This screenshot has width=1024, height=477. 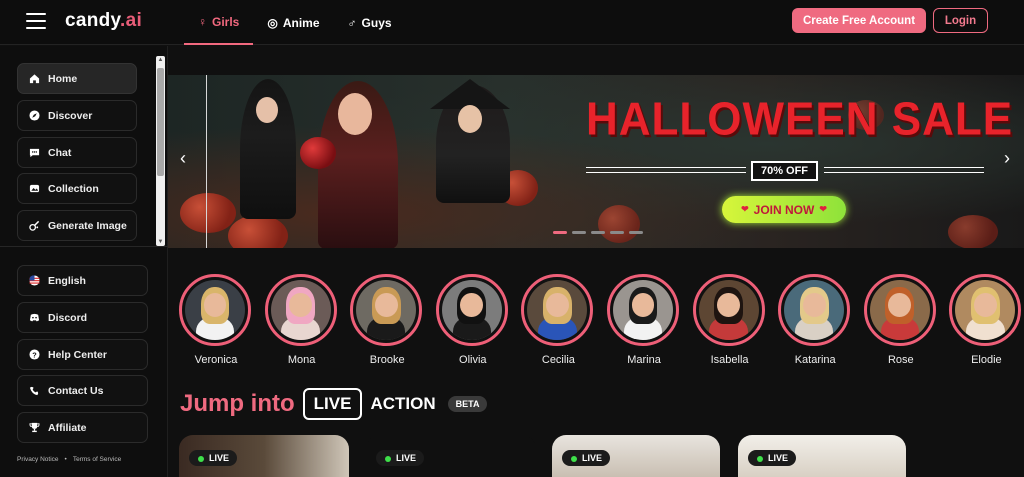 I want to click on female-icon: ♀, so click(x=202, y=21).